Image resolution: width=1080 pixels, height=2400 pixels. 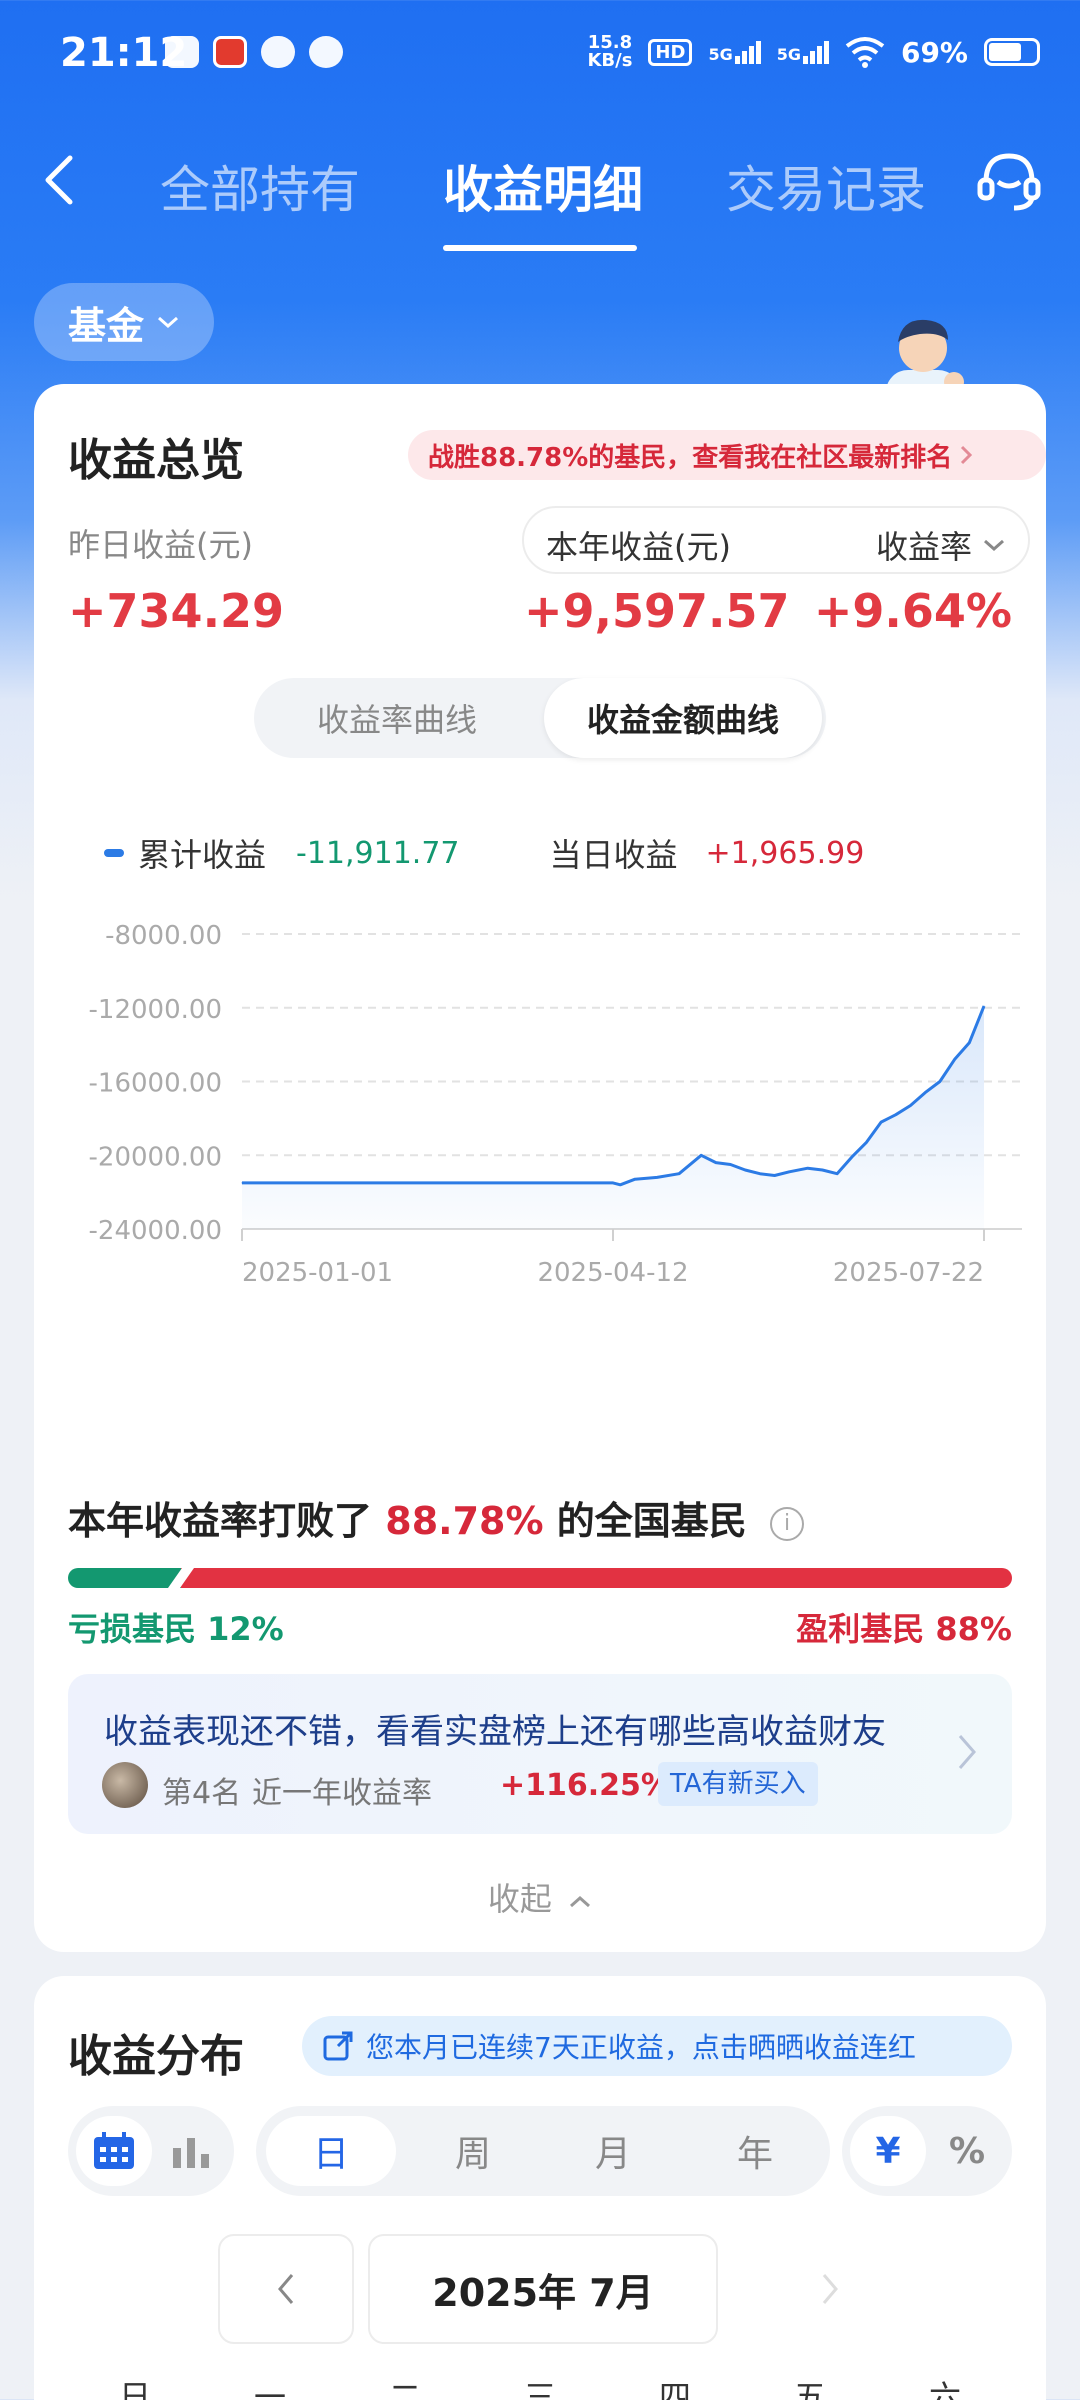 I want to click on profit-investors-label: 盈利基民 88%, so click(x=904, y=1629).